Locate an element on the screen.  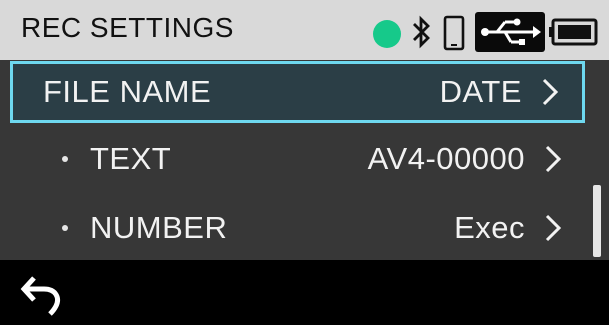
list-item-value: AV4-00000 is located at coordinates (446, 158).